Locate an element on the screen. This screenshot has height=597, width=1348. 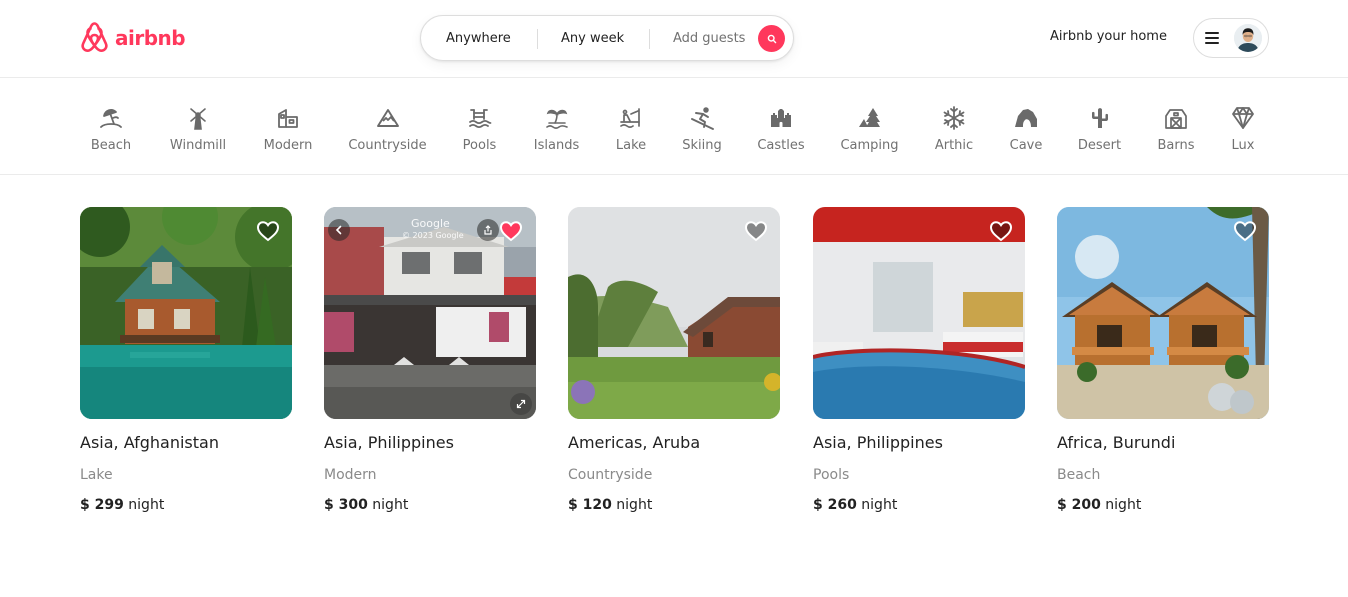
category-label: Islands is located at coordinates (556, 145).